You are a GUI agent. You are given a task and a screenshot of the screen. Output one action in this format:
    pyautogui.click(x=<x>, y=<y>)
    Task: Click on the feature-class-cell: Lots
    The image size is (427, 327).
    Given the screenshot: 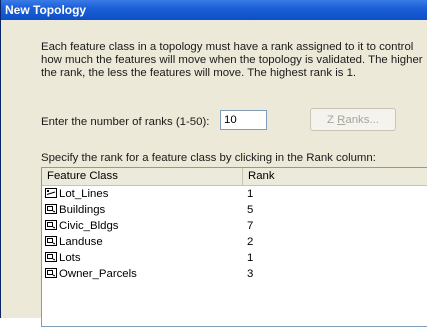 What is the action you would take?
    pyautogui.click(x=63, y=258)
    